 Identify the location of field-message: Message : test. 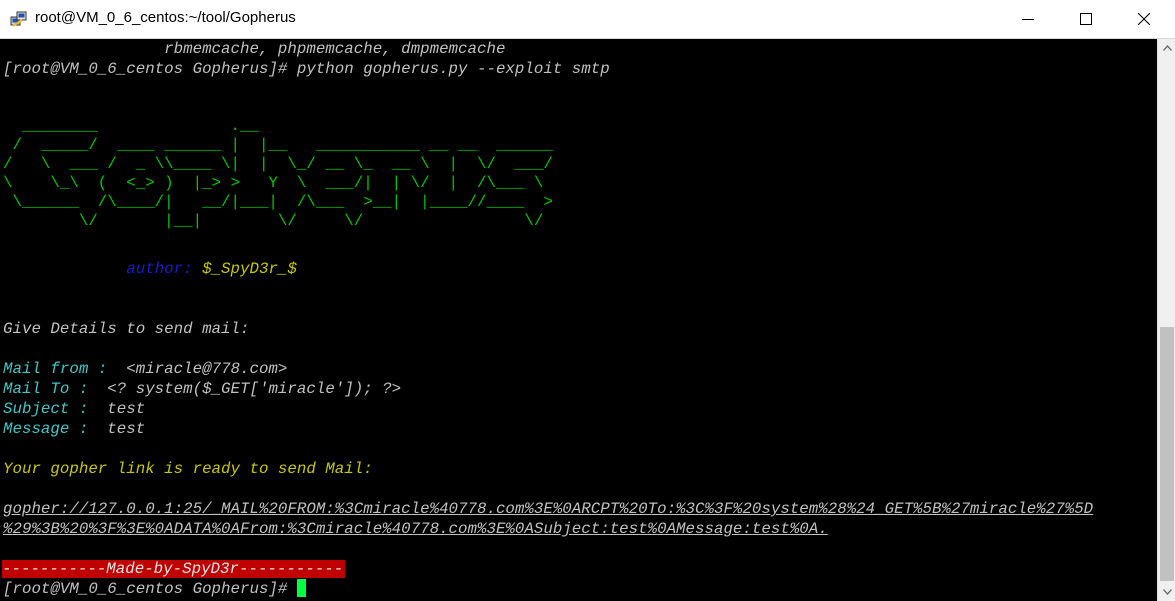
(74, 429).